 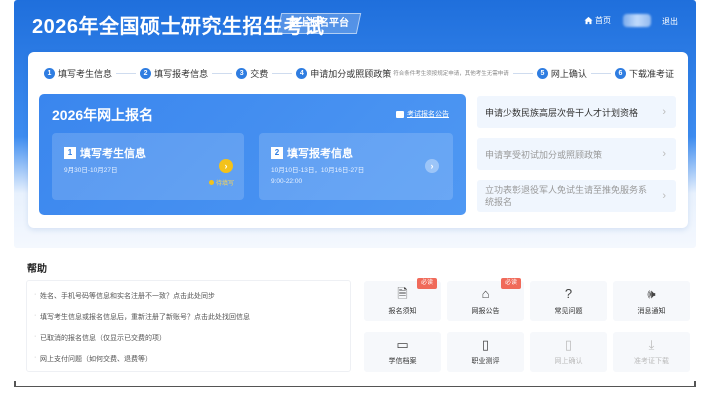 I want to click on tile-faq: ? 常见问题, so click(x=568, y=301).